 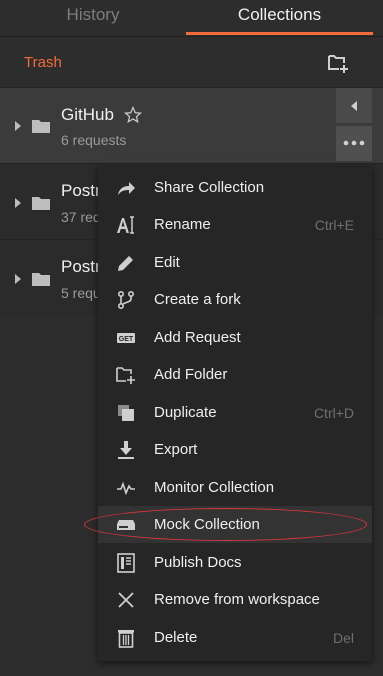 What do you see at coordinates (235, 224) in the screenshot?
I see `menu-item-rename: Rename Ctrl+E` at bounding box center [235, 224].